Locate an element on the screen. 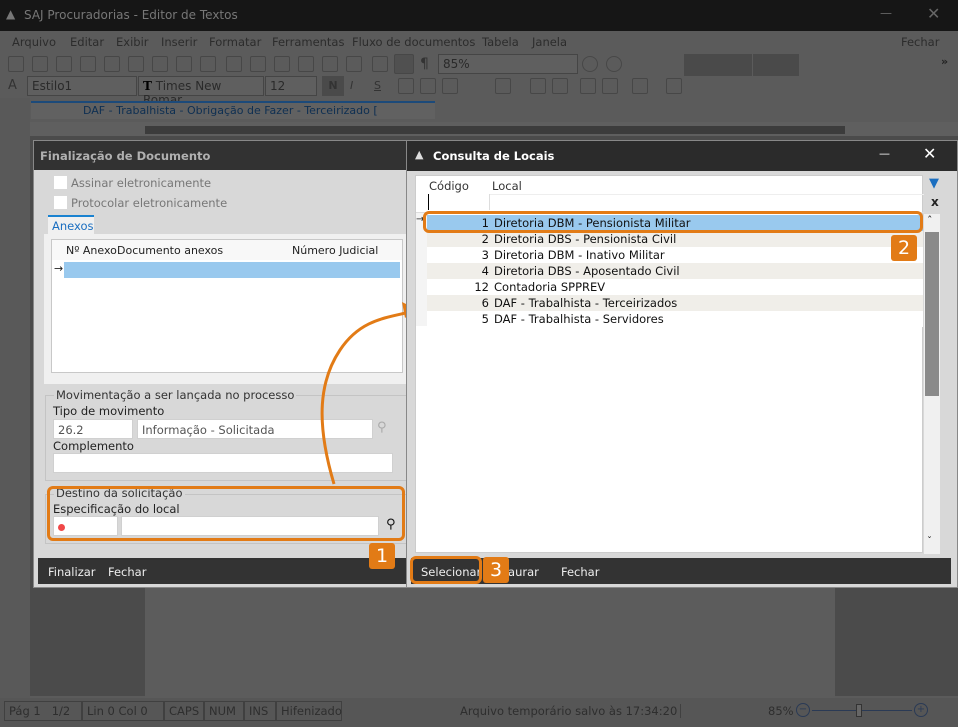  row-codigo: 2 is located at coordinates (485, 239).